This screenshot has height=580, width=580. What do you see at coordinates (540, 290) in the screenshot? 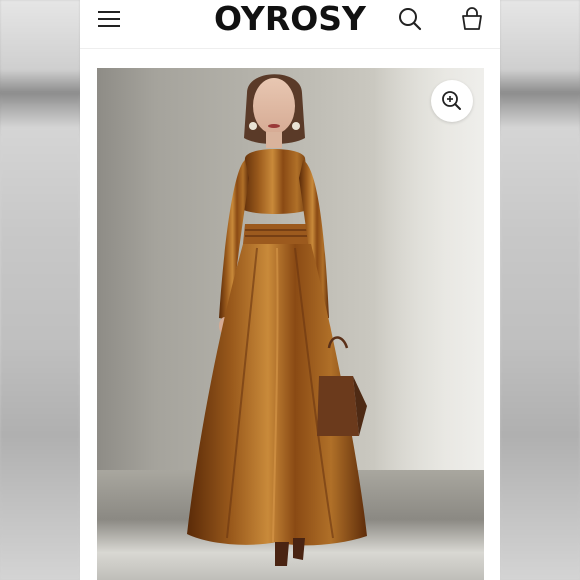
I see `background-blur-right` at bounding box center [540, 290].